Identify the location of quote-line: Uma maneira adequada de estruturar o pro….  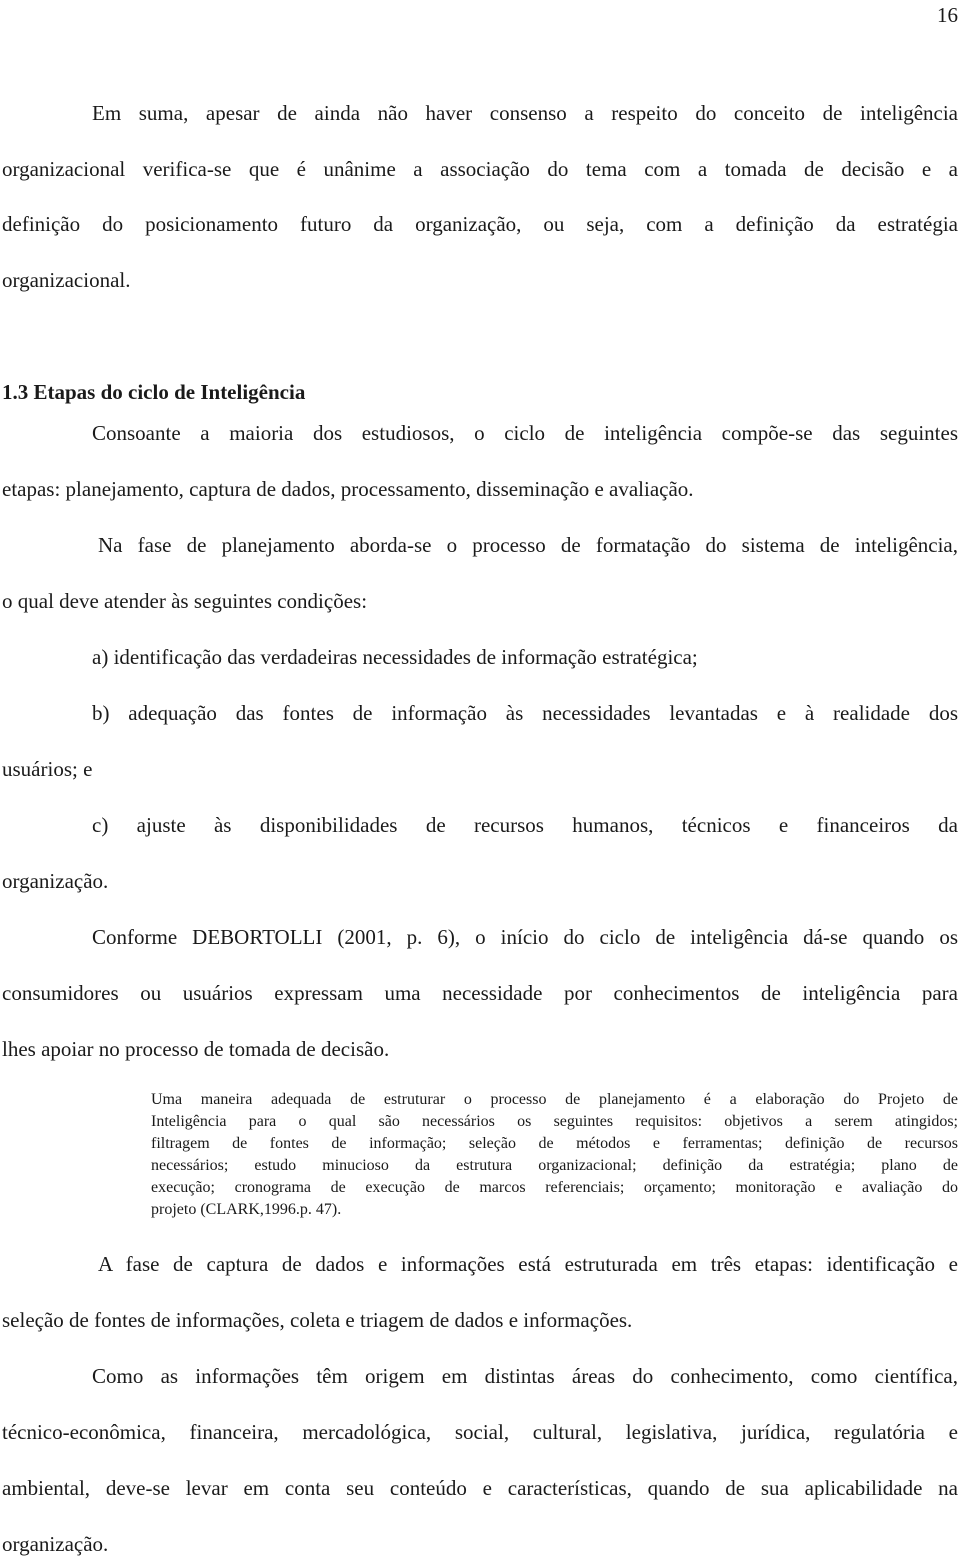
(554, 1099).